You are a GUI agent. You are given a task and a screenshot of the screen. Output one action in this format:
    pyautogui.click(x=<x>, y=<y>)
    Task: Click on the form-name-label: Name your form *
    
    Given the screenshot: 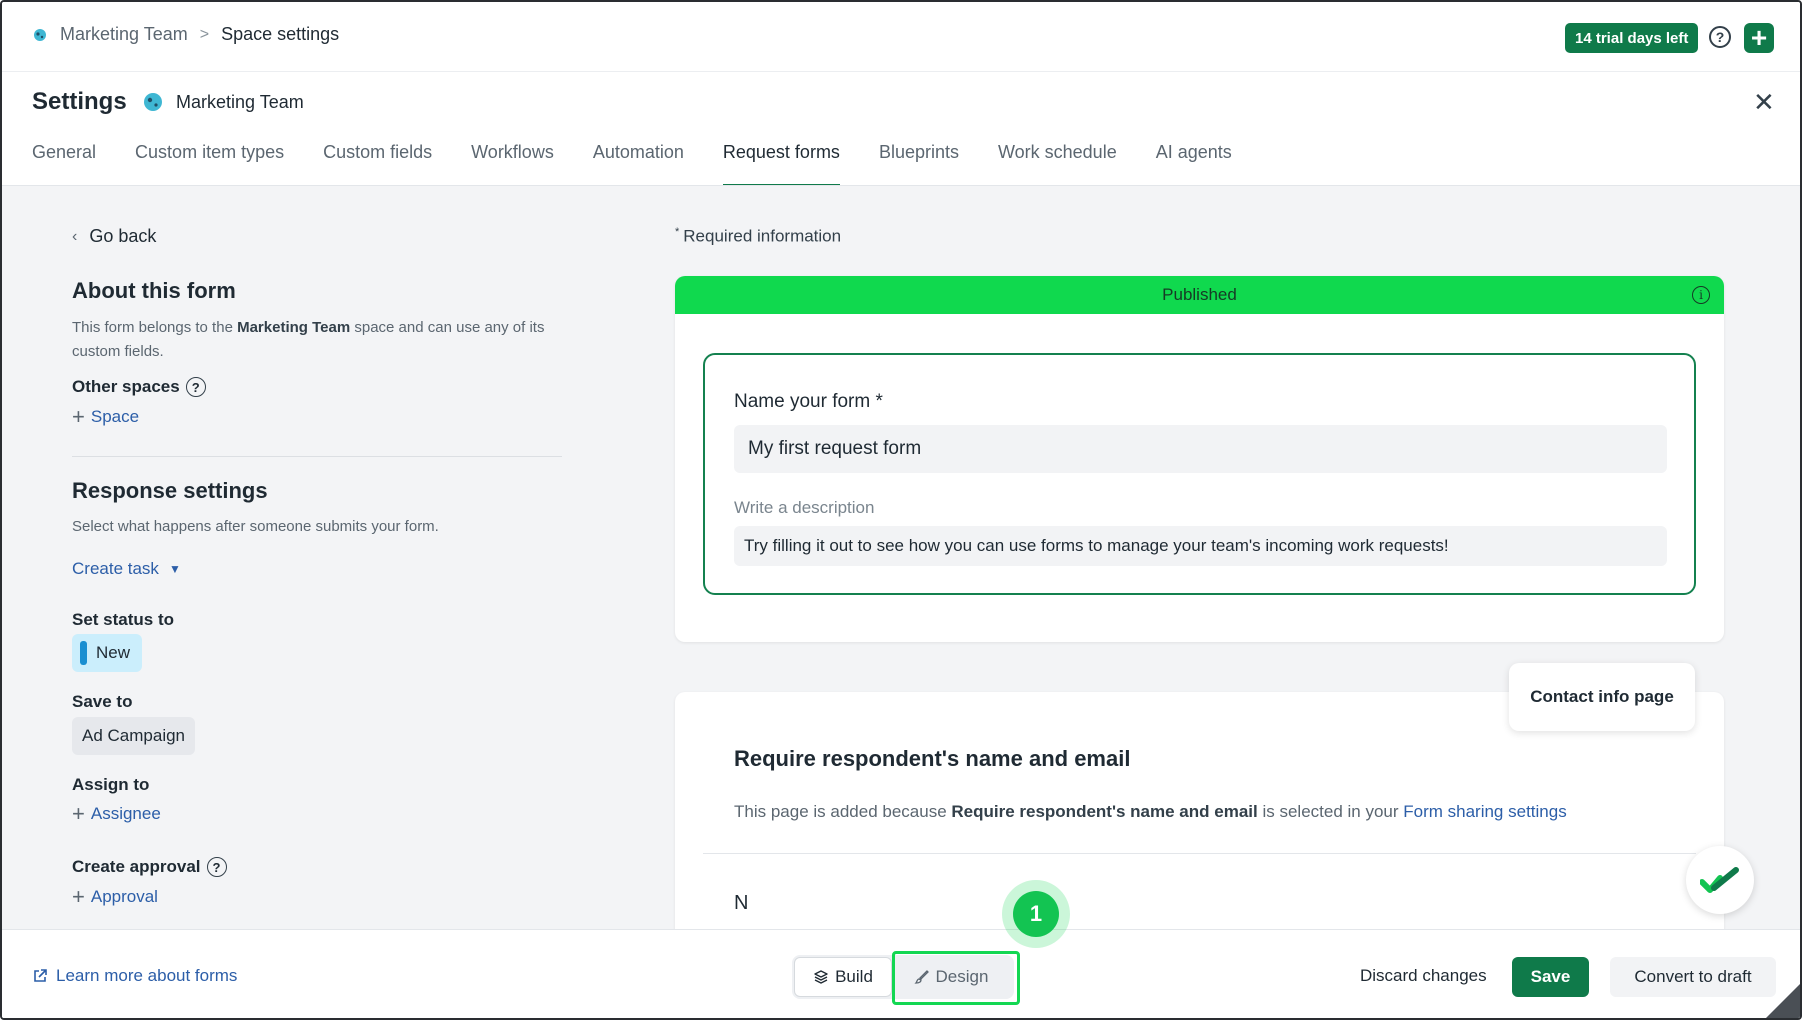 What is the action you would take?
    pyautogui.click(x=808, y=401)
    